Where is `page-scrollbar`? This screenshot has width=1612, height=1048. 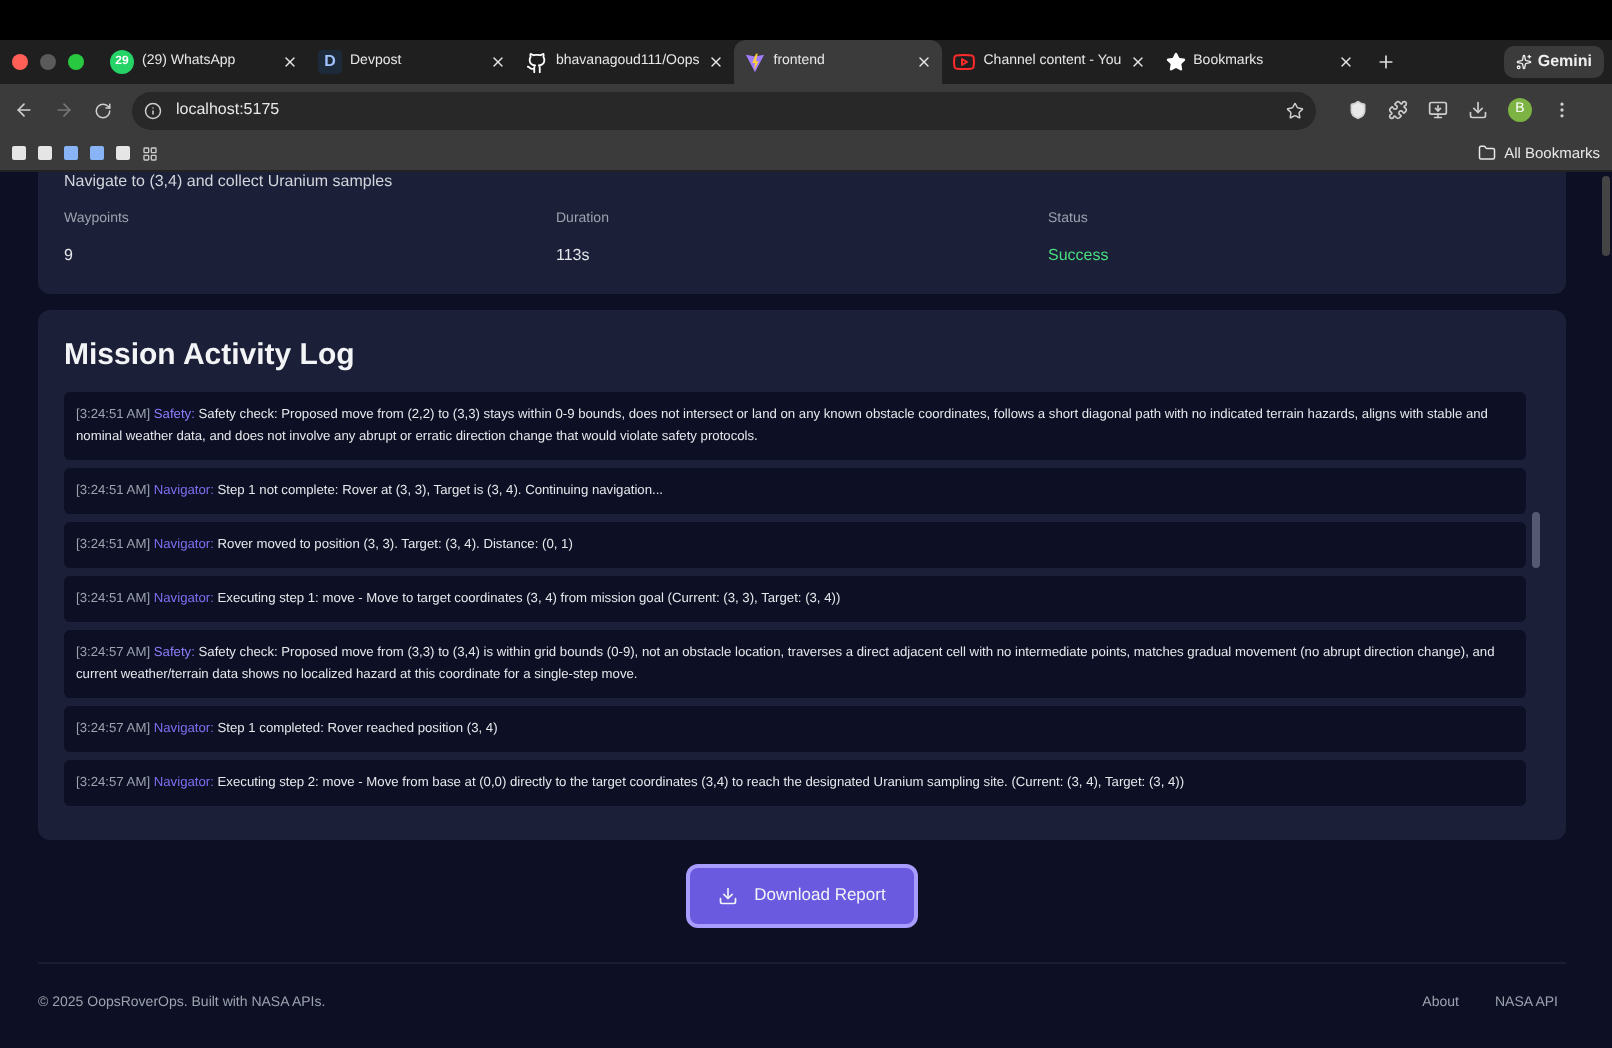
page-scrollbar is located at coordinates (1606, 216).